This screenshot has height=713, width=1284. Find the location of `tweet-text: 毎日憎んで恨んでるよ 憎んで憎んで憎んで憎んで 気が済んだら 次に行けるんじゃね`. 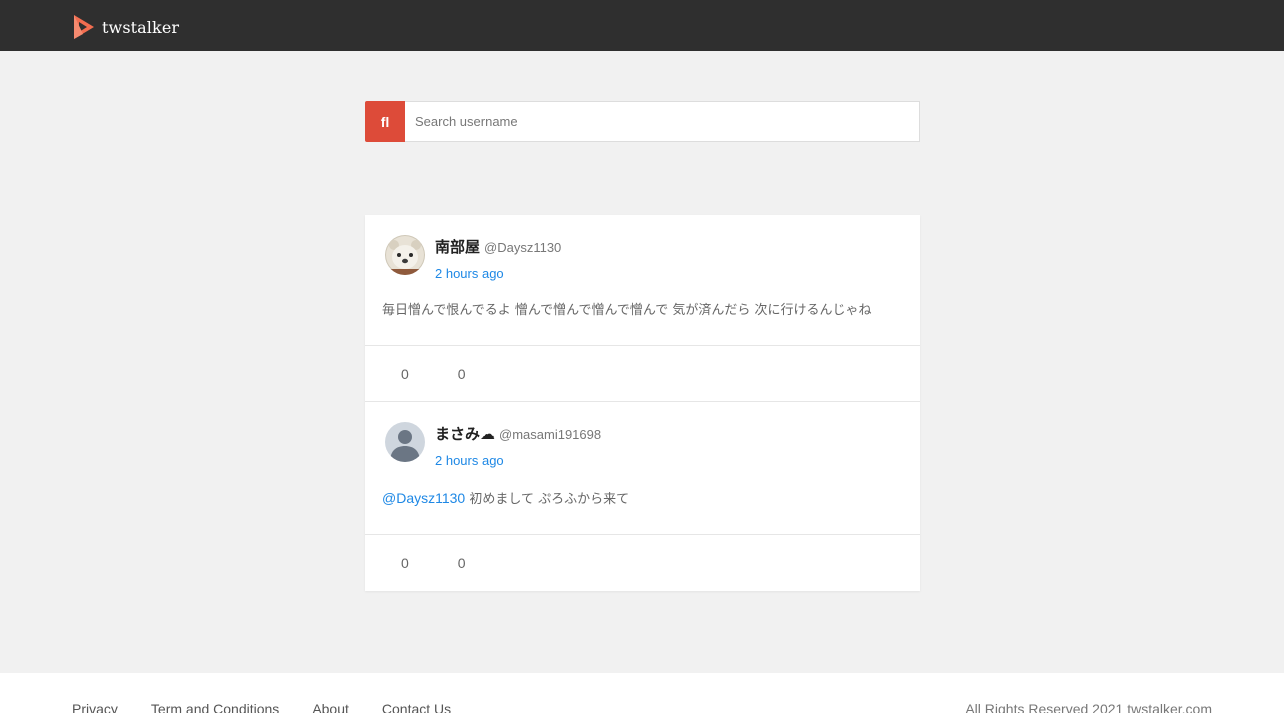

tweet-text: 毎日憎んで恨んでるよ 憎んで憎んで憎んで憎んで 気が済んだら 次に行けるんじゃね is located at coordinates (642, 321).